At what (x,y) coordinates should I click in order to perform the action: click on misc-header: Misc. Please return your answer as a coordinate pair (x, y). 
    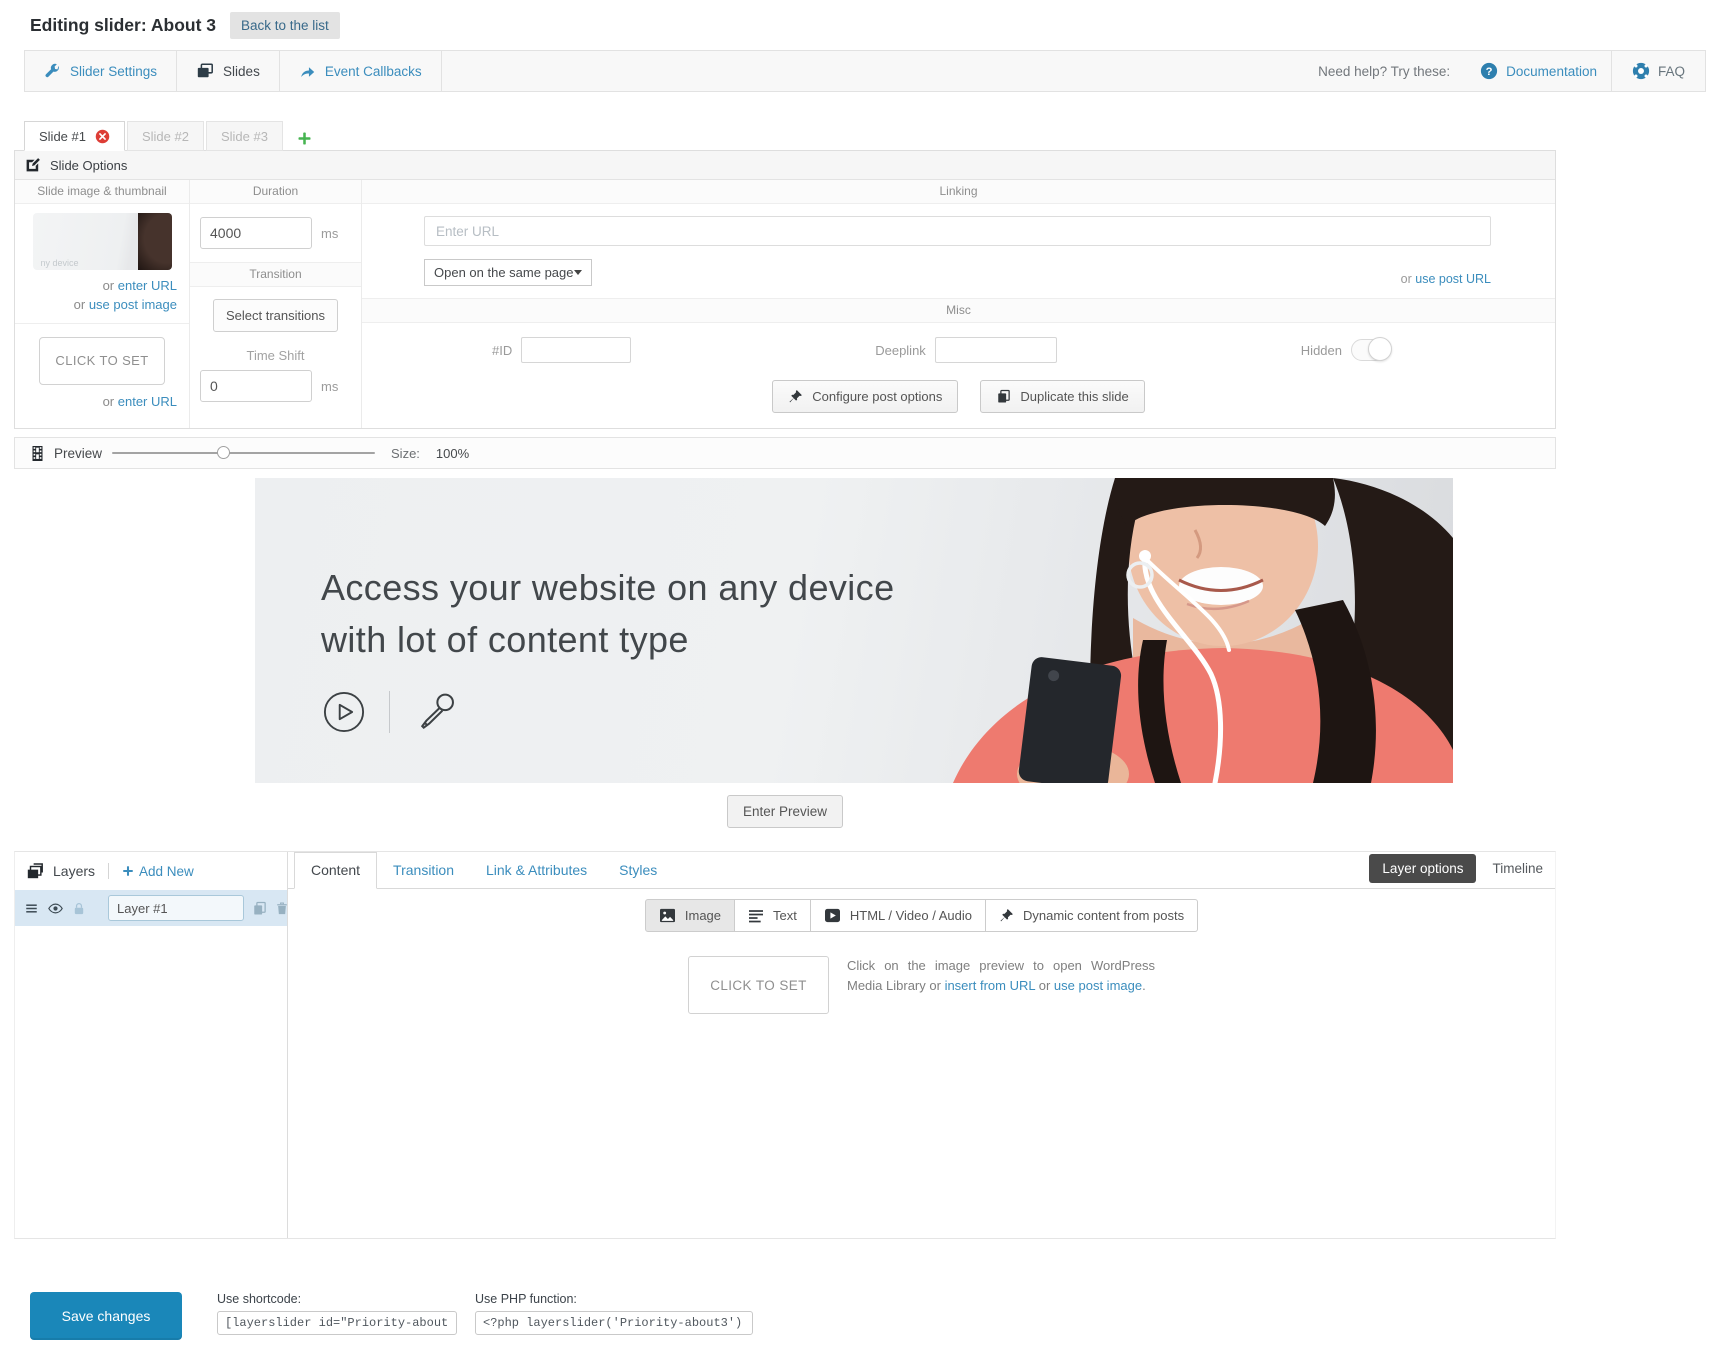
    Looking at the image, I should click on (958, 310).